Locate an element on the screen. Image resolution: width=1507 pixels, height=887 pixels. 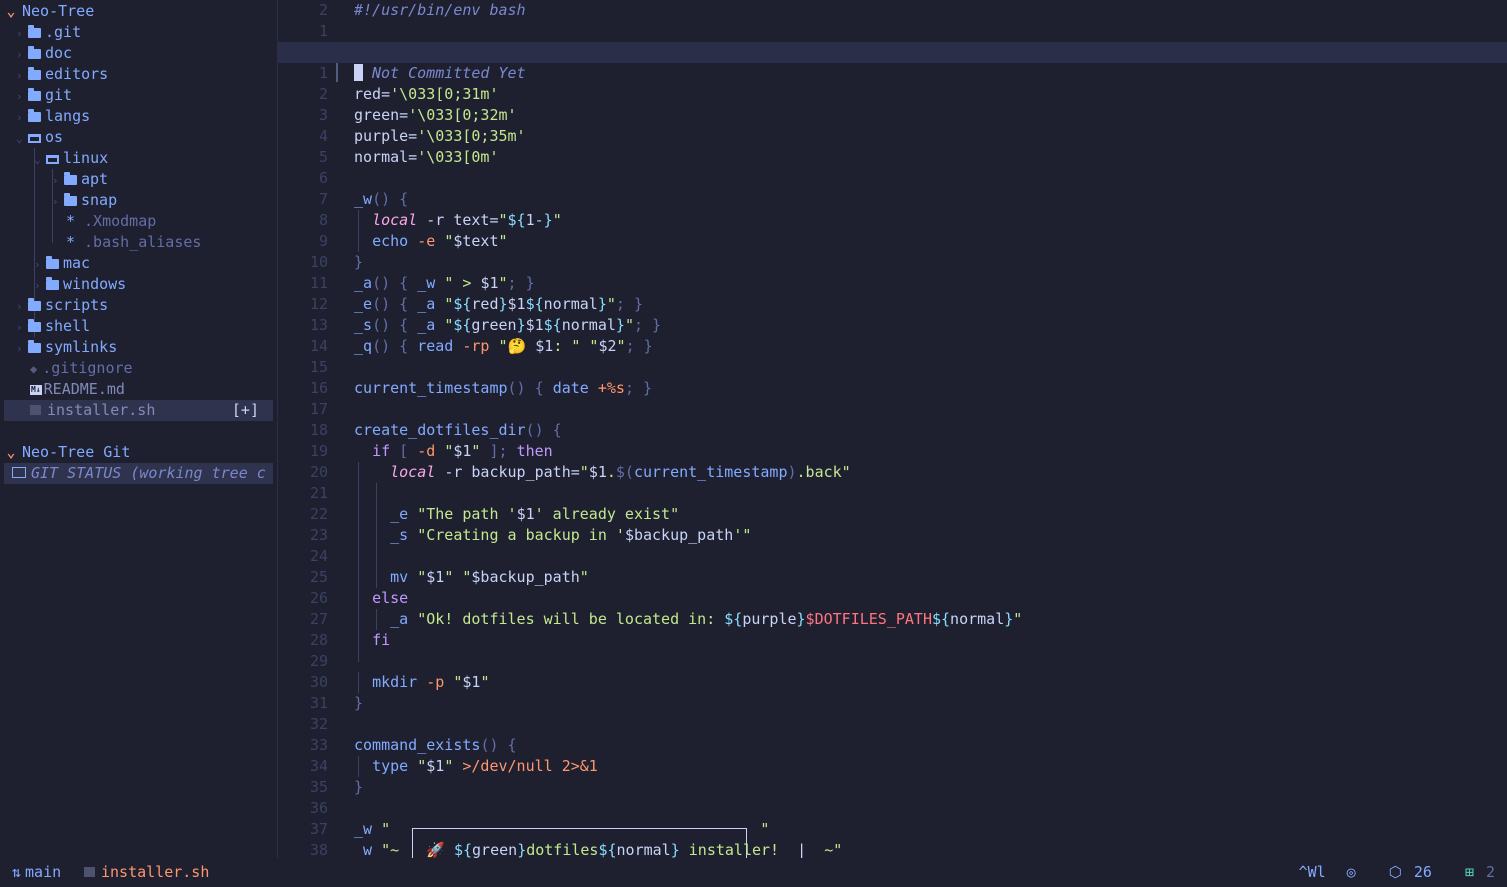
current-file: installer.sh is located at coordinates (146, 872).